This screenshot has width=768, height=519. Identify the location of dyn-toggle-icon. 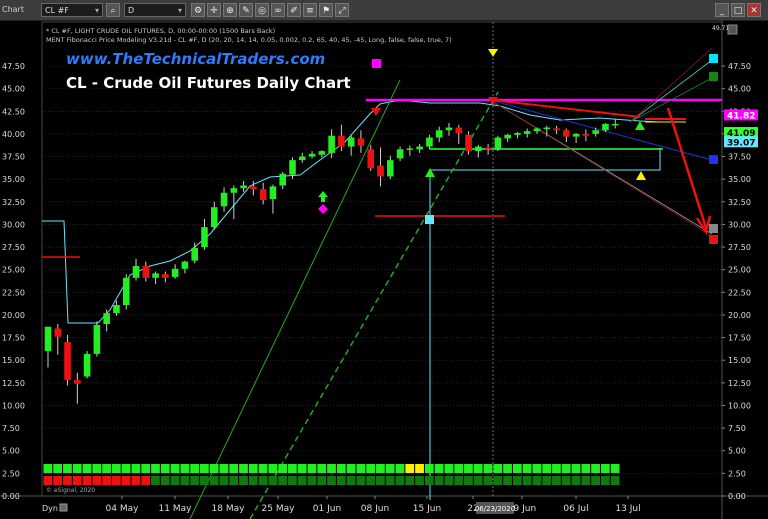
(63, 507).